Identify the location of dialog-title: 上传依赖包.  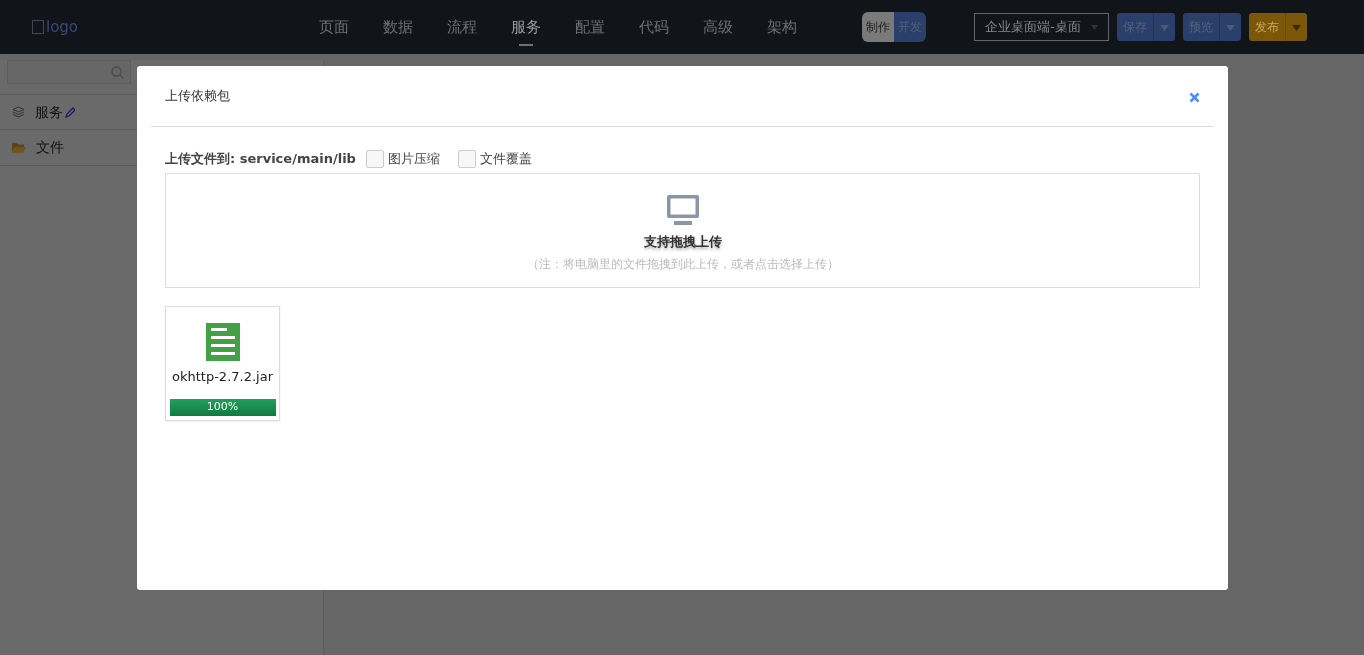
(197, 96).